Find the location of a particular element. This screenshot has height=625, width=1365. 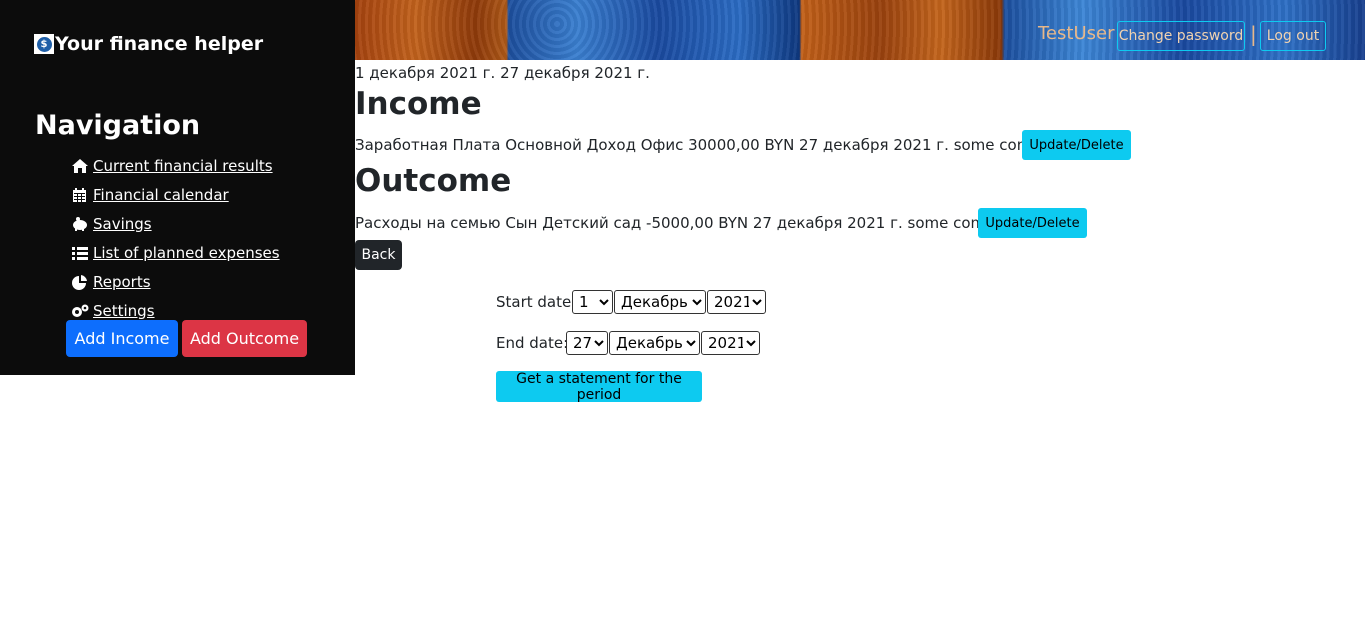

nav-item-calendar: Financial calendar is located at coordinates (175, 194).